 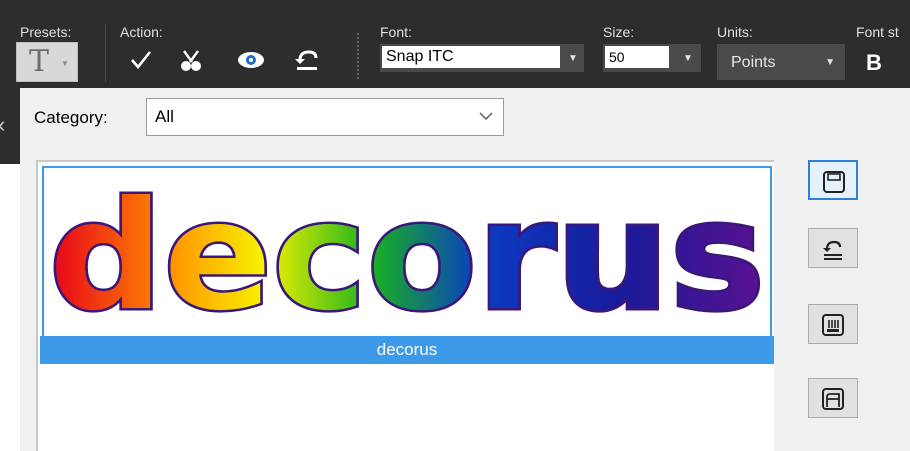 What do you see at coordinates (407, 350) in the screenshot?
I see `preset-caption: decorus` at bounding box center [407, 350].